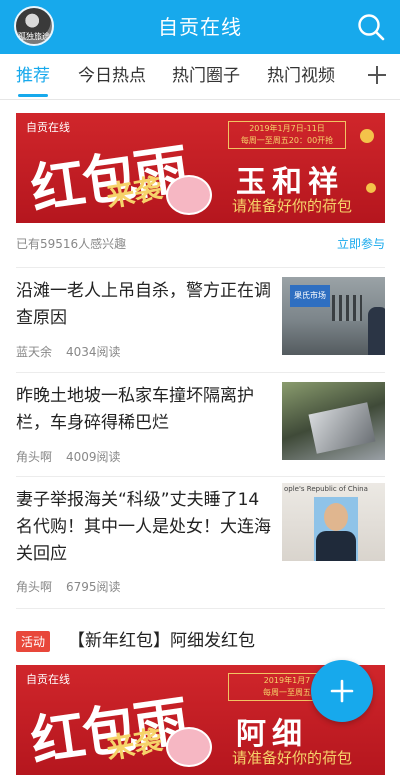 The width and height of the screenshot is (400, 775). What do you see at coordinates (33, 77) in the screenshot?
I see `tab-recommend: 推荐` at bounding box center [33, 77].